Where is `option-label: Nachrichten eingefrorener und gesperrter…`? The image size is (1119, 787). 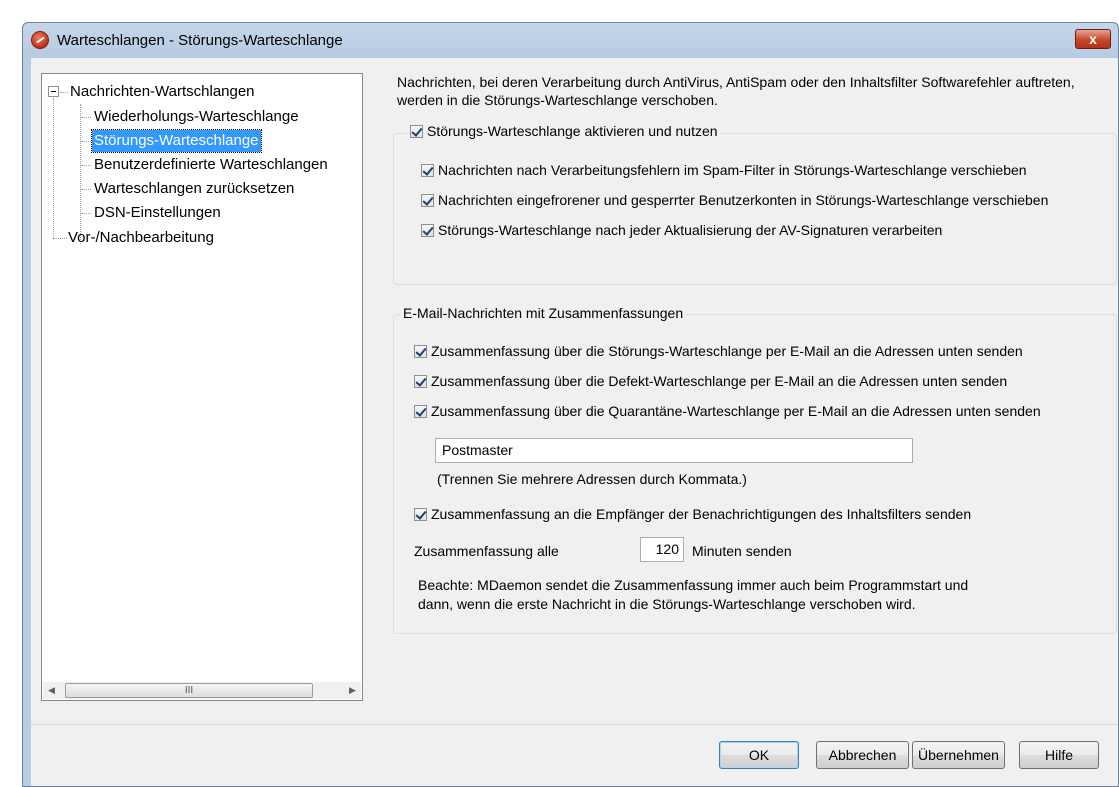
option-label: Nachrichten eingefrorener und gesperrter… is located at coordinates (743, 200).